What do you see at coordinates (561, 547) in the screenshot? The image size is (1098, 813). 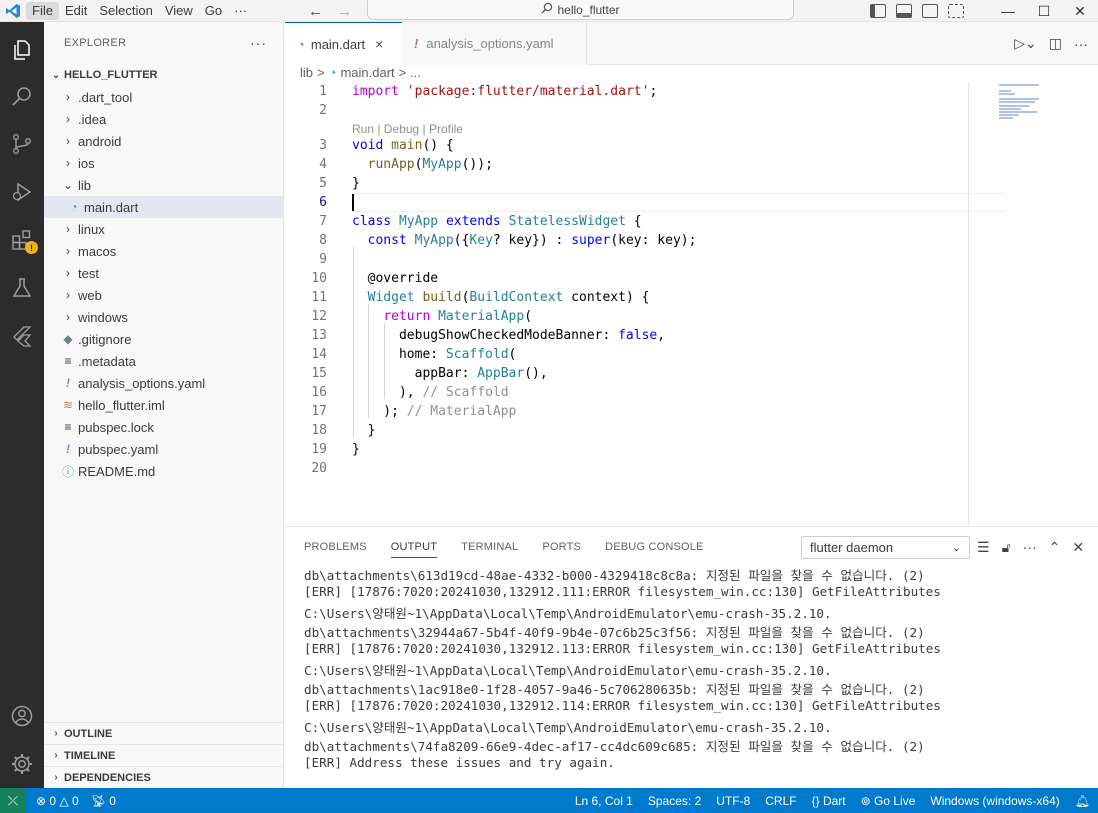 I see `tab-ports: PORTS` at bounding box center [561, 547].